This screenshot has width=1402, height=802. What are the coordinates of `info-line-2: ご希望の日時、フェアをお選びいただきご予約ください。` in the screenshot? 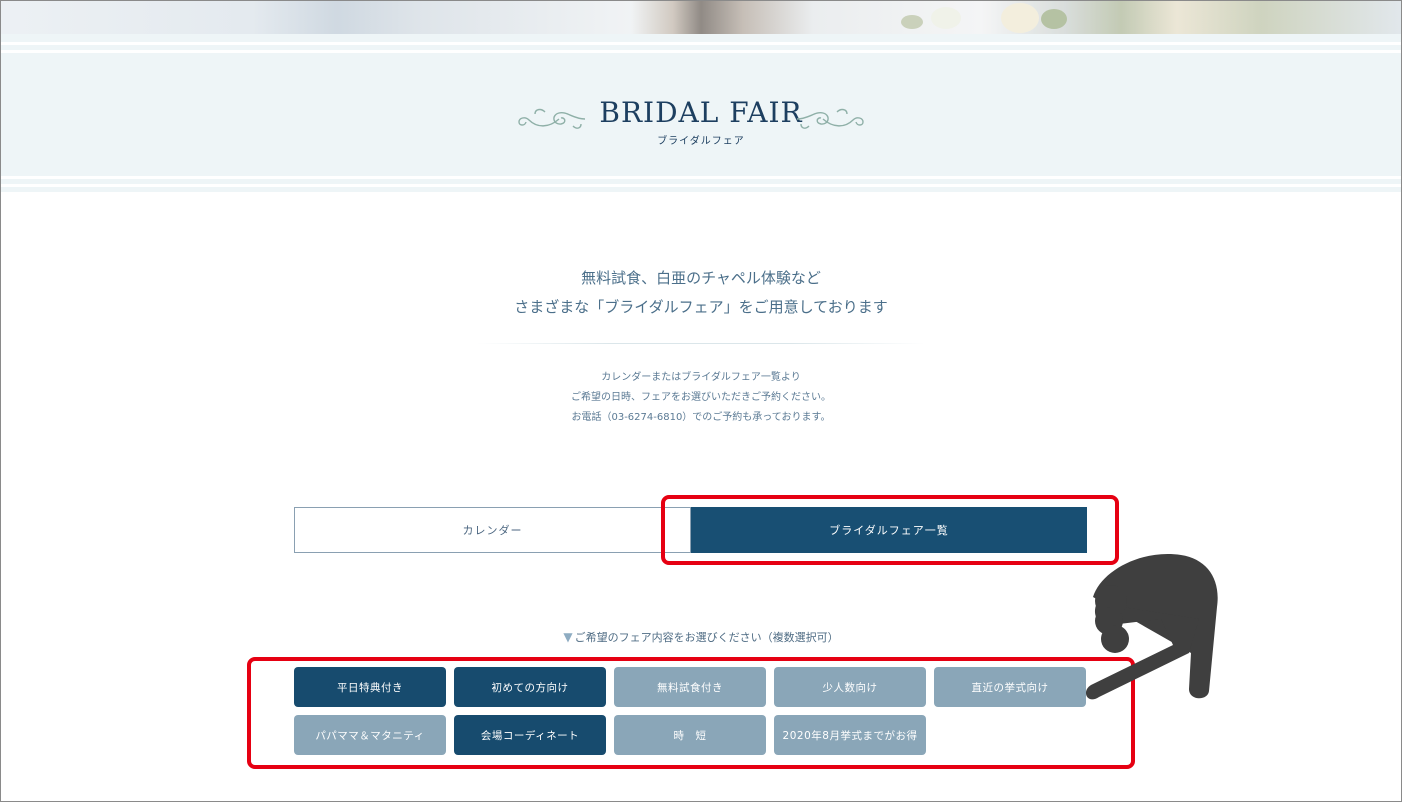 It's located at (701, 397).